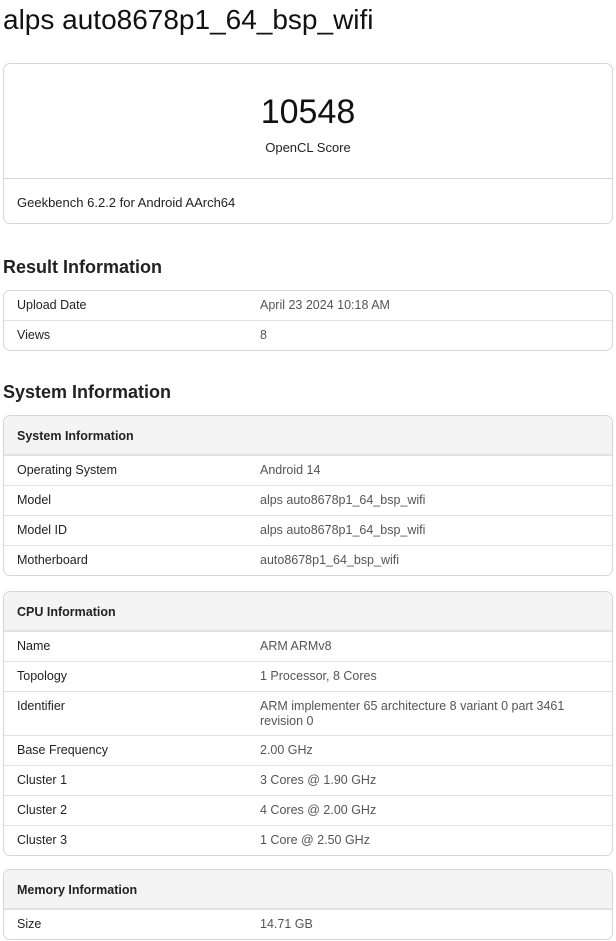  What do you see at coordinates (42, 840) in the screenshot?
I see `row-label: Cluster 3` at bounding box center [42, 840].